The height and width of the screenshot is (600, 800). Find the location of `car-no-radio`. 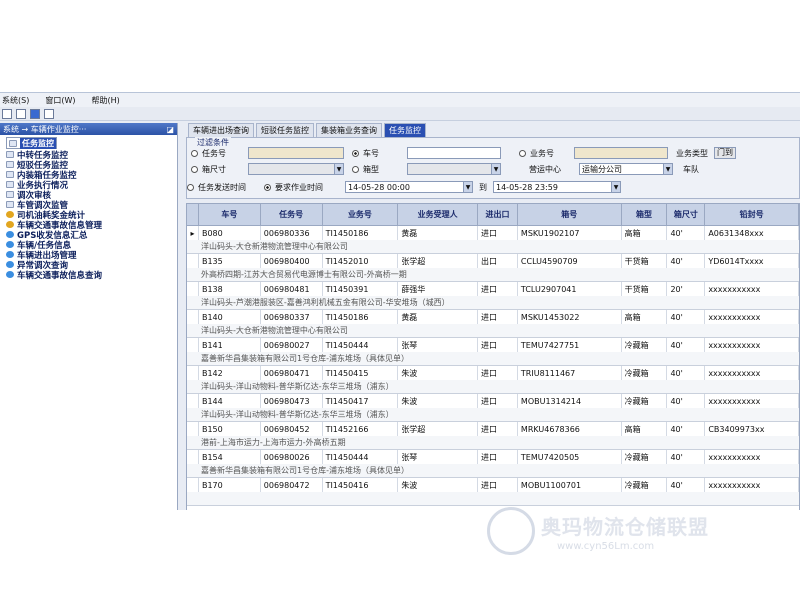

car-no-radio is located at coordinates (355, 153).